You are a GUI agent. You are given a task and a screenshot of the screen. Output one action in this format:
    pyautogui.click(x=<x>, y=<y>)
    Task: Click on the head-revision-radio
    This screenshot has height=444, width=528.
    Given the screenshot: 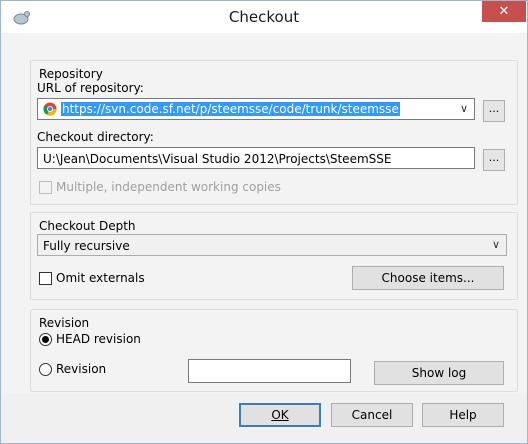 What is the action you would take?
    pyautogui.click(x=45, y=339)
    